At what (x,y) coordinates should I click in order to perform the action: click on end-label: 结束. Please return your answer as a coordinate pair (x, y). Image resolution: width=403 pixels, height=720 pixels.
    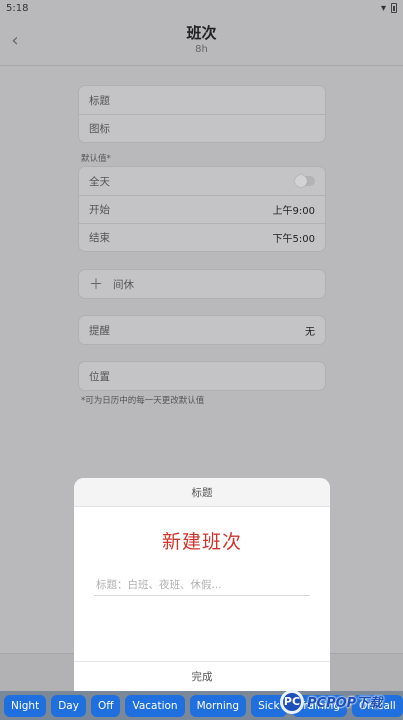
    Looking at the image, I should click on (99, 238).